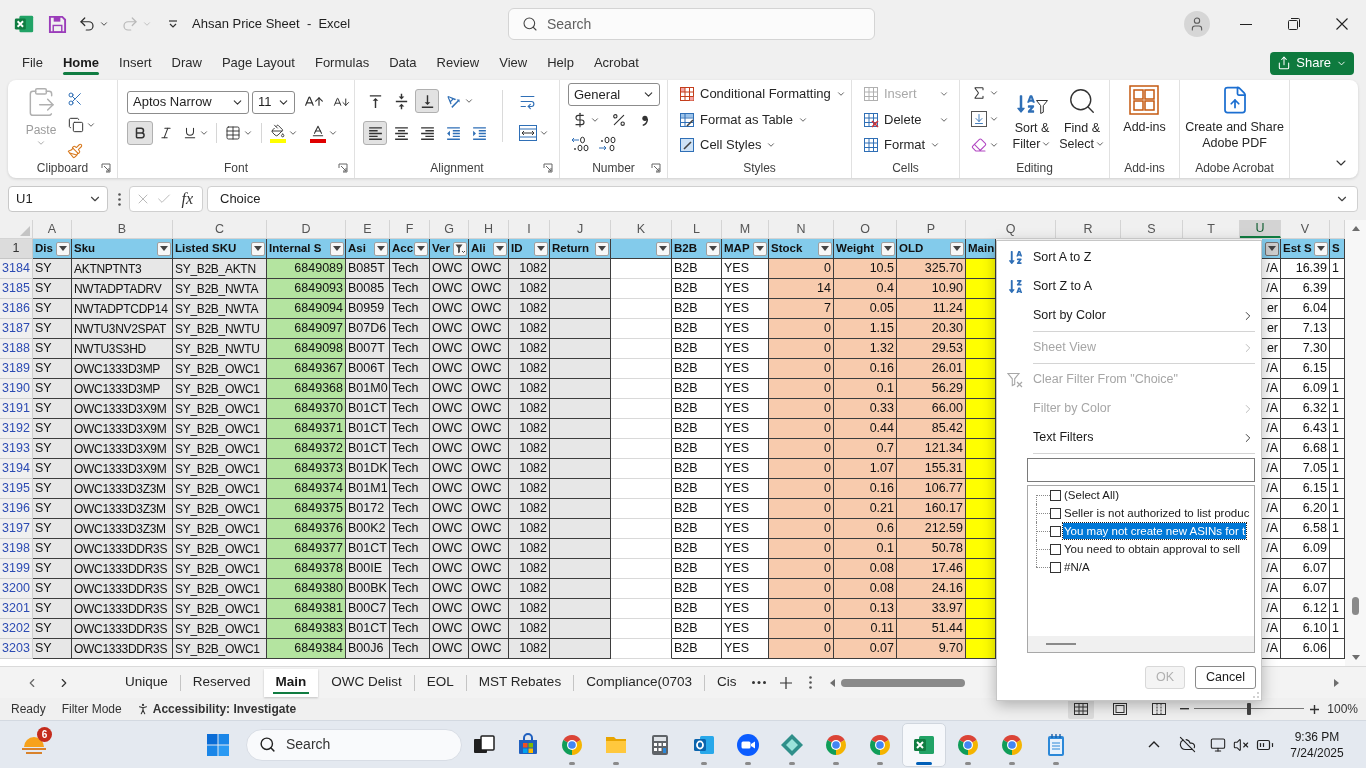  I want to click on font-name-combobox: Aptos Narrow, so click(188, 102).